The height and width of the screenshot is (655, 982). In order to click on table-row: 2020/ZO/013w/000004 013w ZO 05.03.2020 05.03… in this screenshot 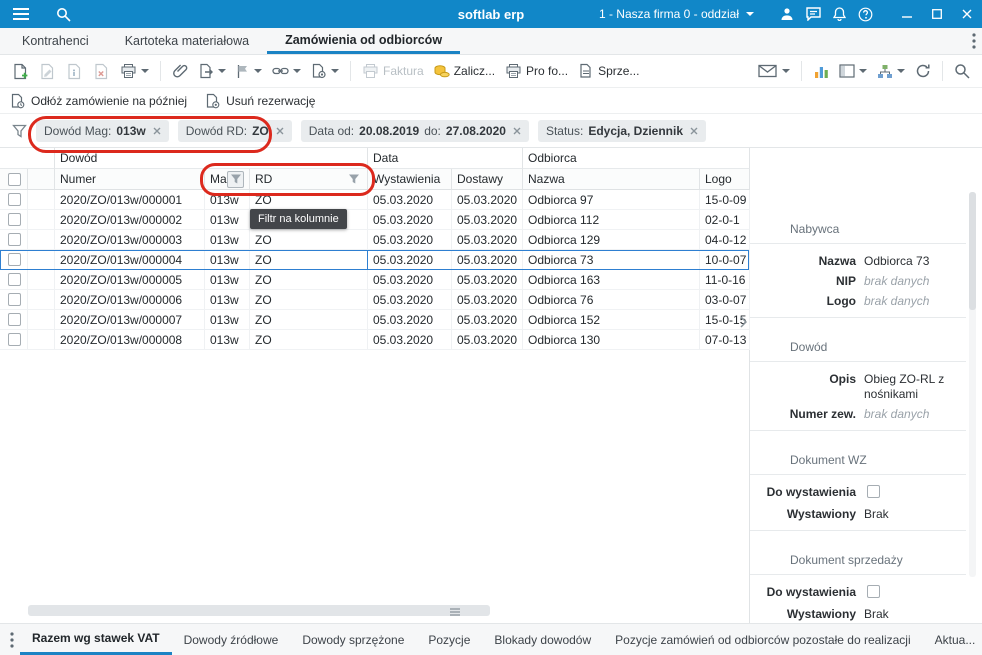, I will do `click(375, 260)`.